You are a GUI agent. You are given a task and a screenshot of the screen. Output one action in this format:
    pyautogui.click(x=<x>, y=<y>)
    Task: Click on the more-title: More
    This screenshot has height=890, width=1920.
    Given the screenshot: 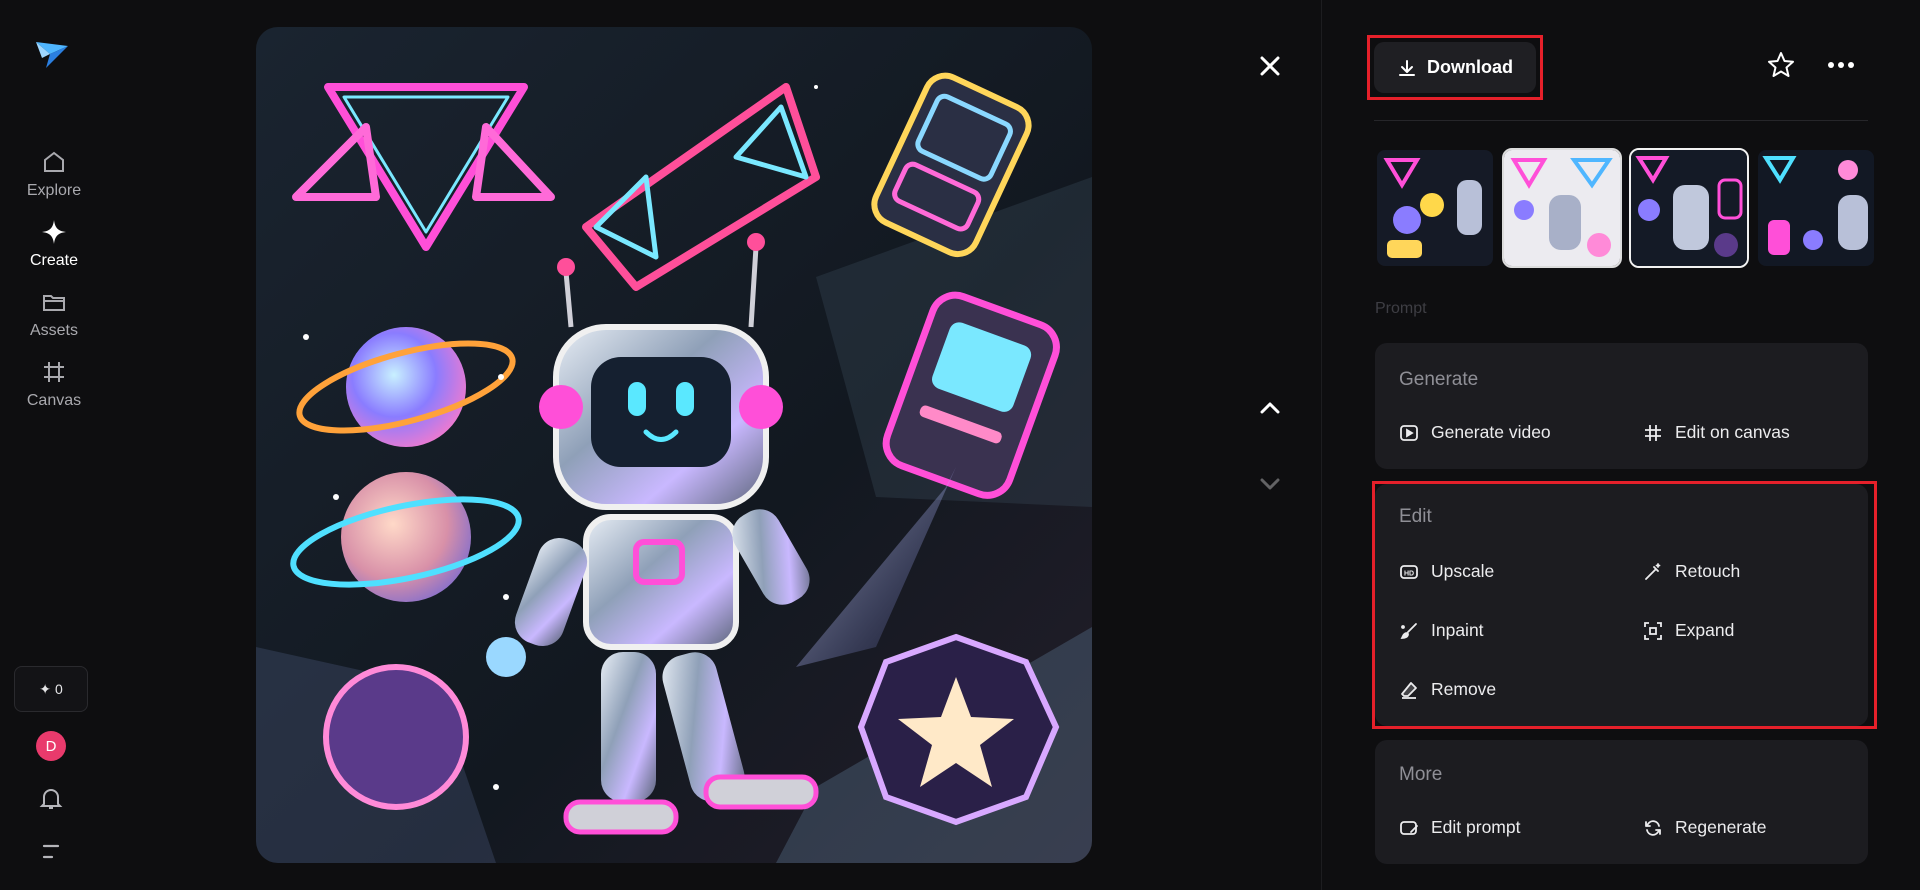 What is the action you would take?
    pyautogui.click(x=1421, y=774)
    